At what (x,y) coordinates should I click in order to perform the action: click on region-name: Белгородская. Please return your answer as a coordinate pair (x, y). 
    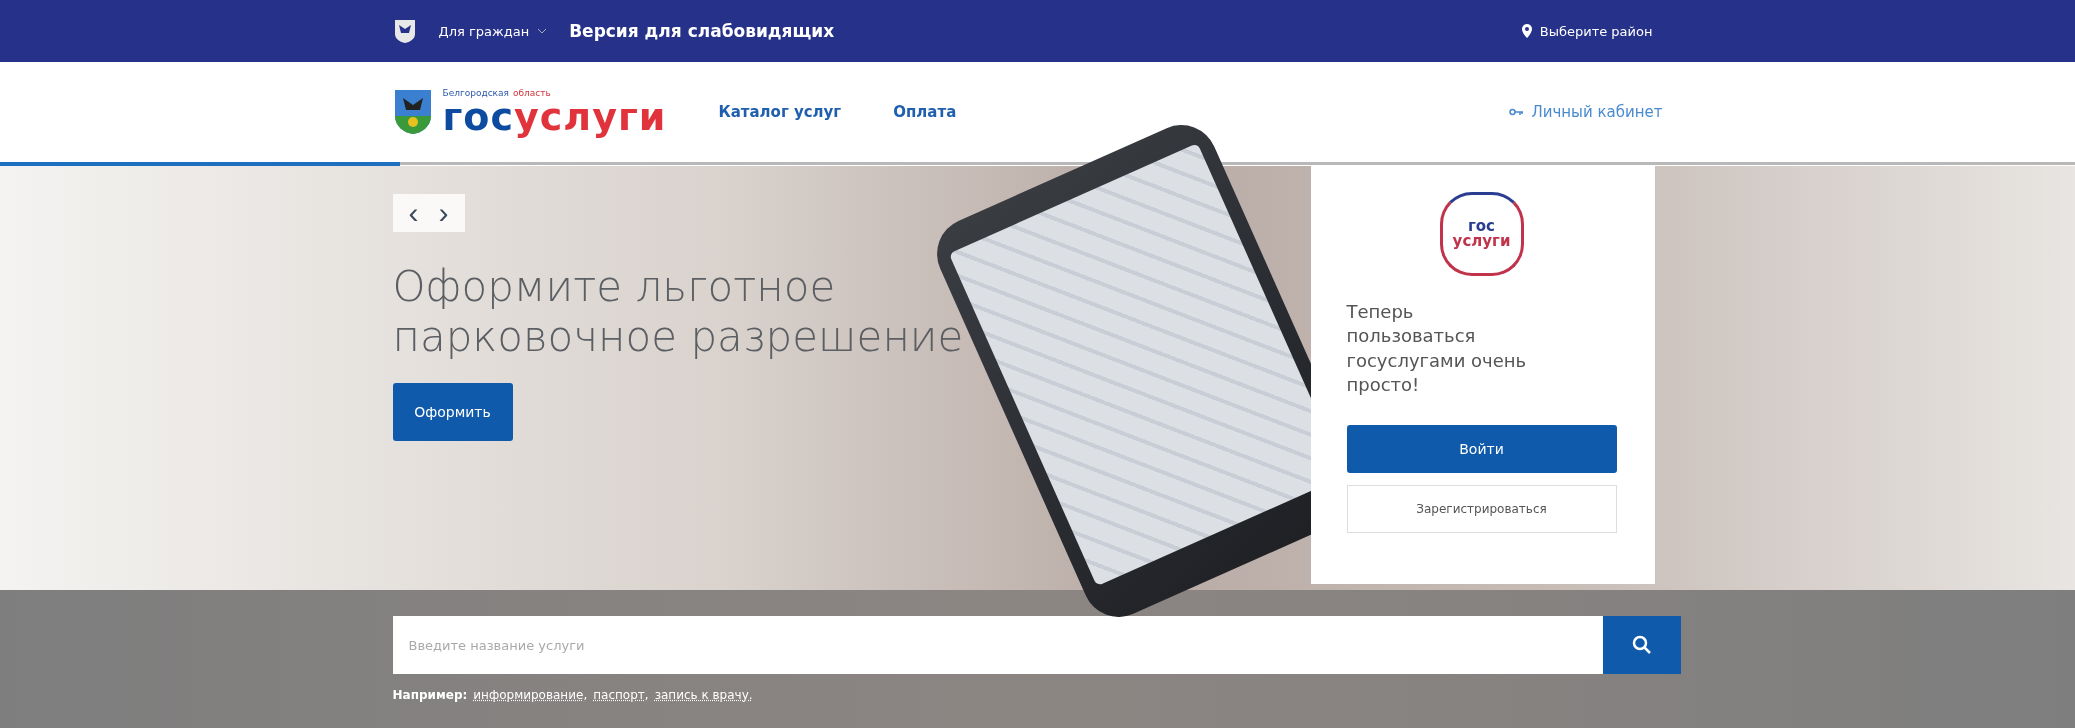
    Looking at the image, I should click on (475, 93).